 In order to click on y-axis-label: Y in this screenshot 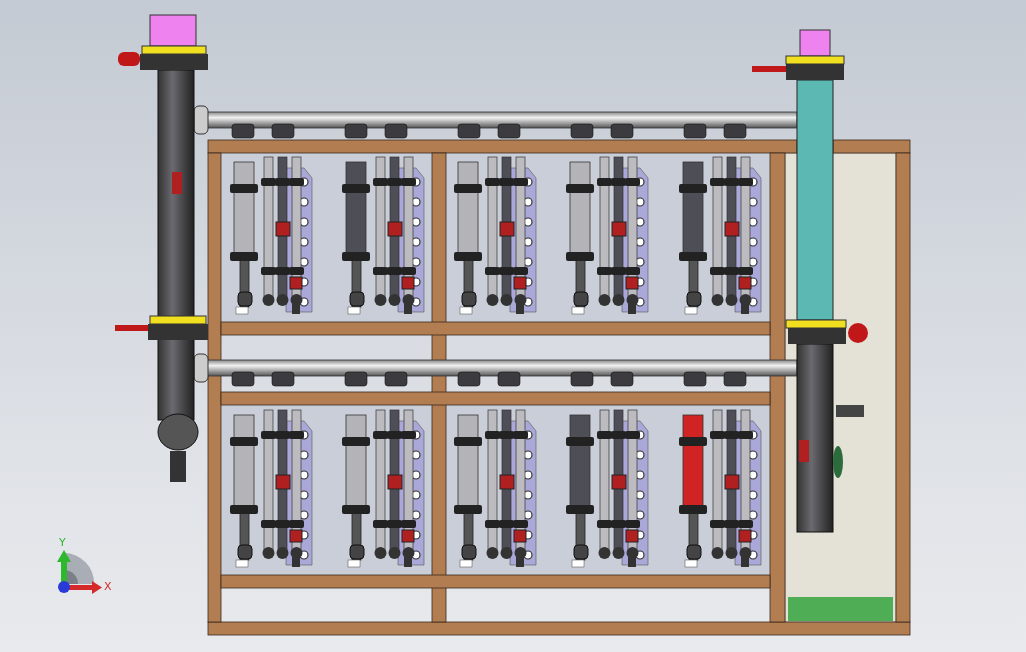, I will do `click(62, 542)`.